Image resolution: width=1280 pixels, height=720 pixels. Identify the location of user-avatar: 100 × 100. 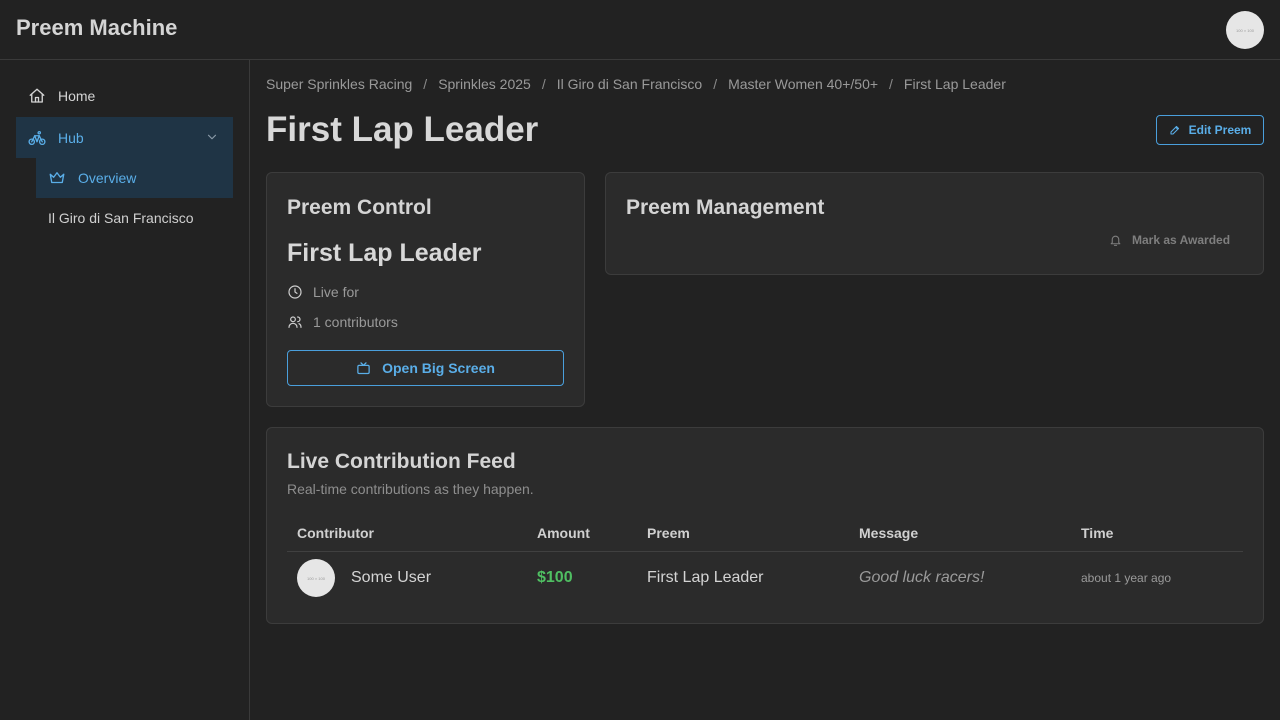
(1245, 30).